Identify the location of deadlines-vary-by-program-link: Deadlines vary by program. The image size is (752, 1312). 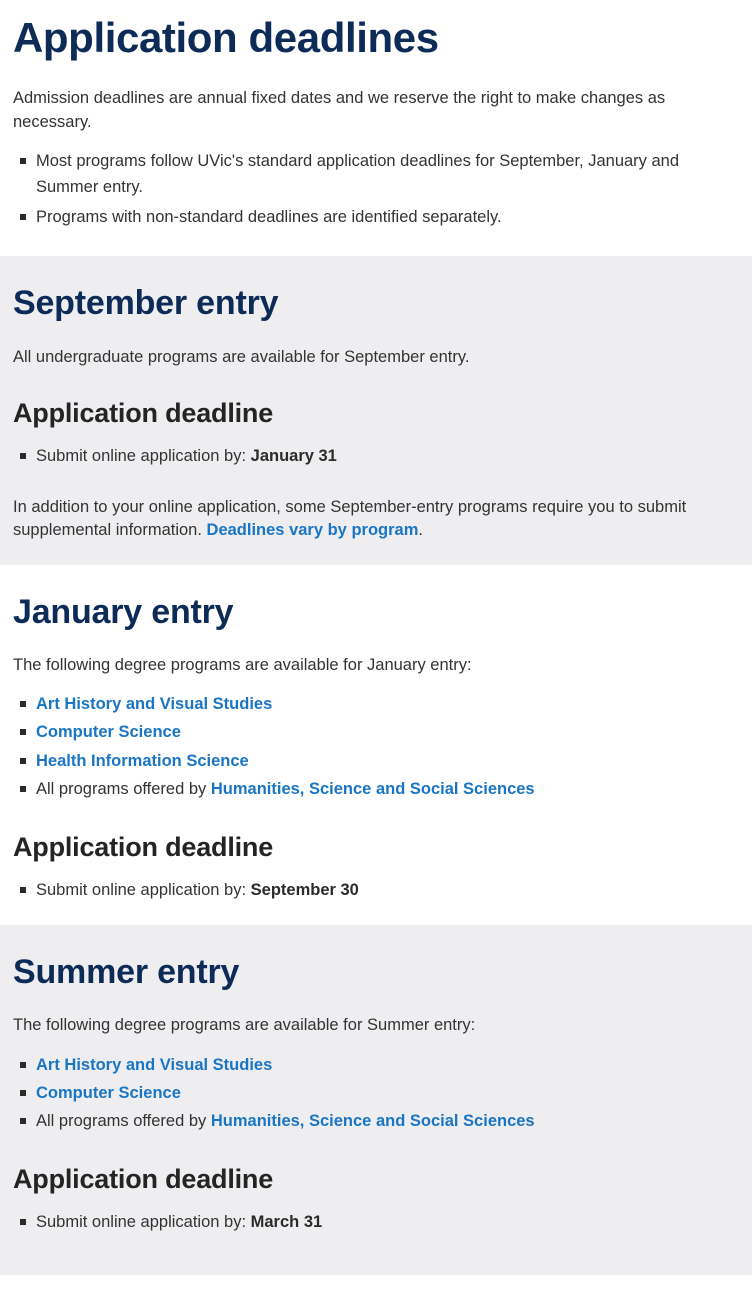
(313, 530).